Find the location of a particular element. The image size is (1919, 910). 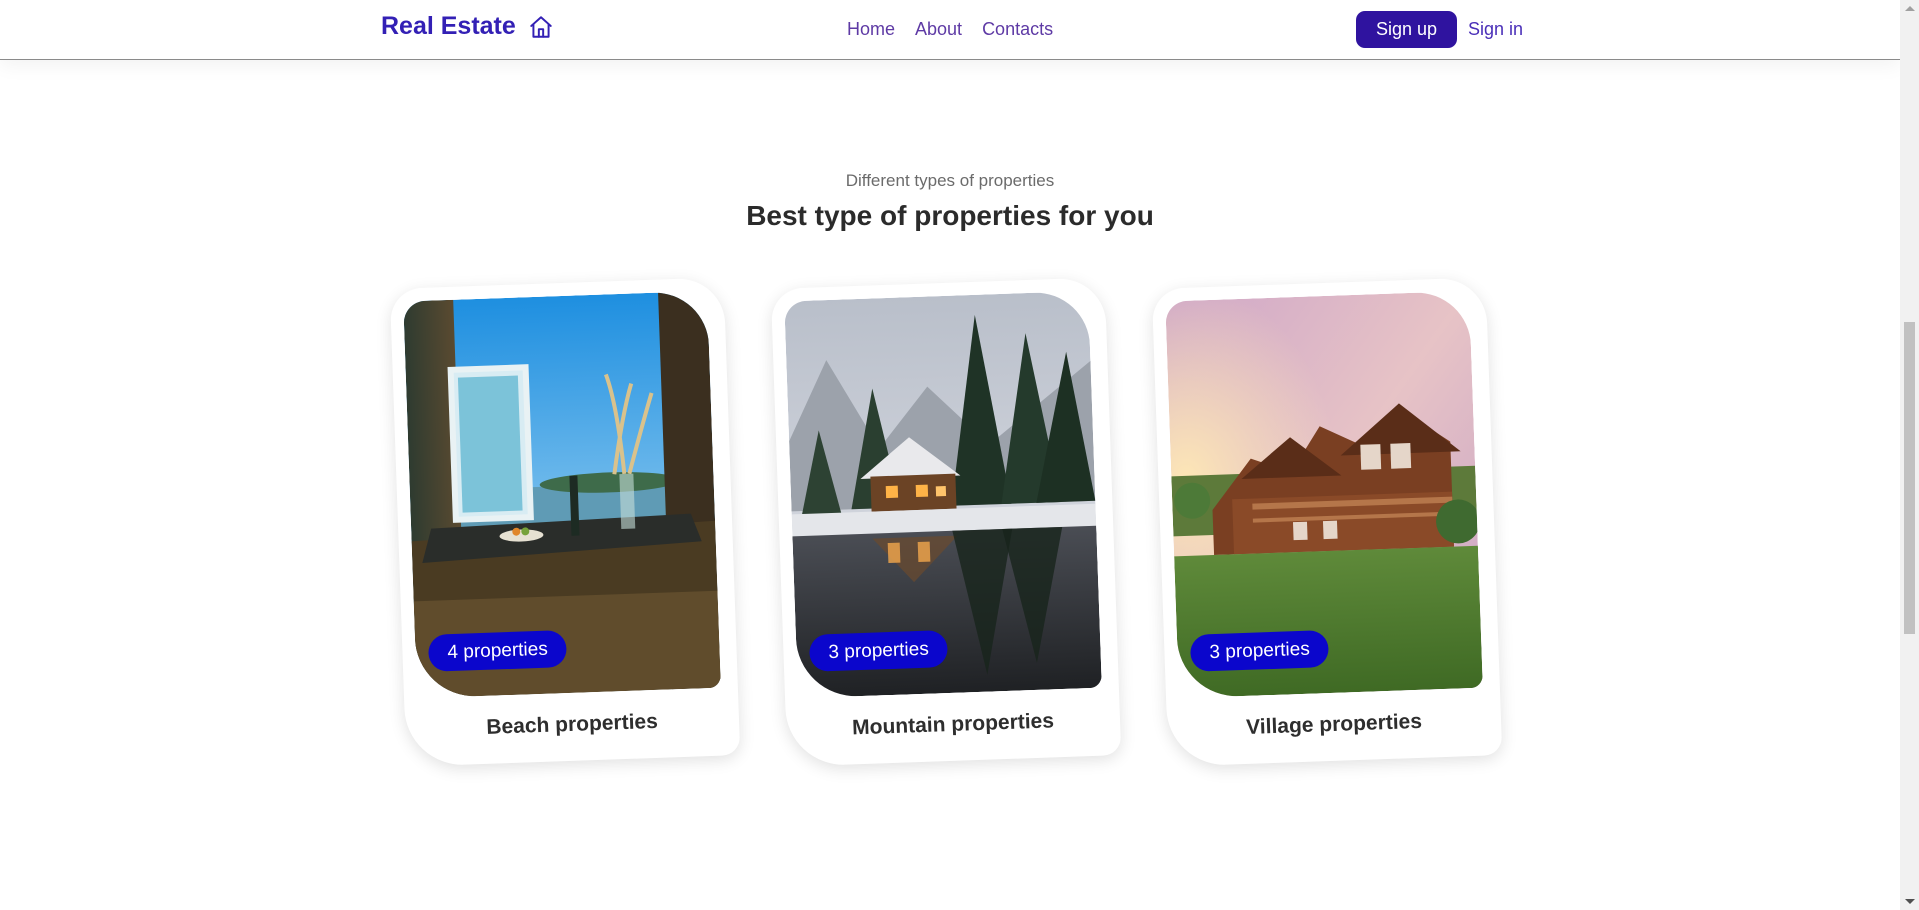

scroll-up-icon is located at coordinates (1910, 8).